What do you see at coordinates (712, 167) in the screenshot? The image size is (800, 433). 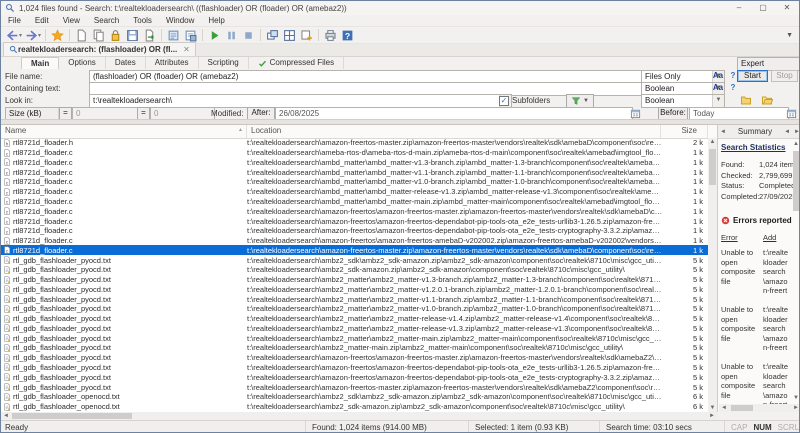 I see `vscroll-thumb` at bounding box center [712, 167].